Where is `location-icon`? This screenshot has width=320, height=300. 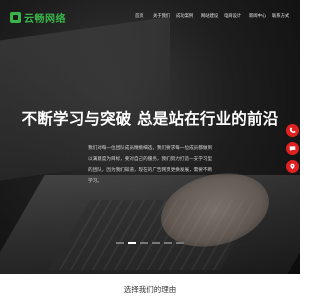
location-icon is located at coordinates (292, 166).